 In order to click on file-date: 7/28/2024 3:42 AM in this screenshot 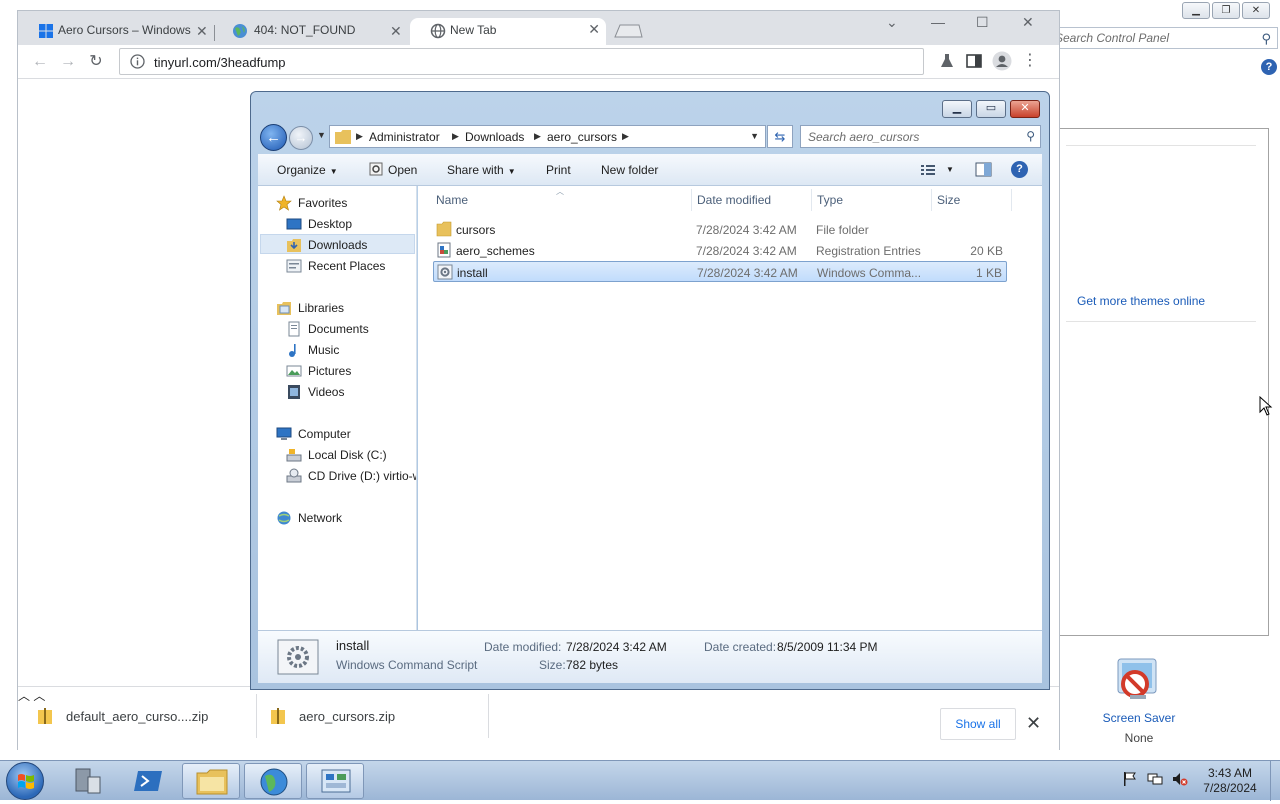, I will do `click(746, 230)`.